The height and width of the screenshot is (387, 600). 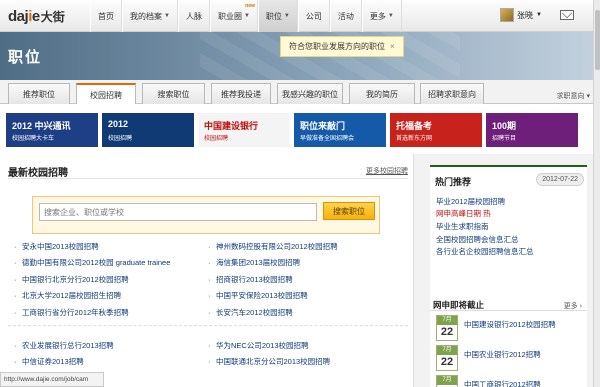 What do you see at coordinates (258, 262) in the screenshot?
I see `job-title: 海信集团2013届校园招聘` at bounding box center [258, 262].